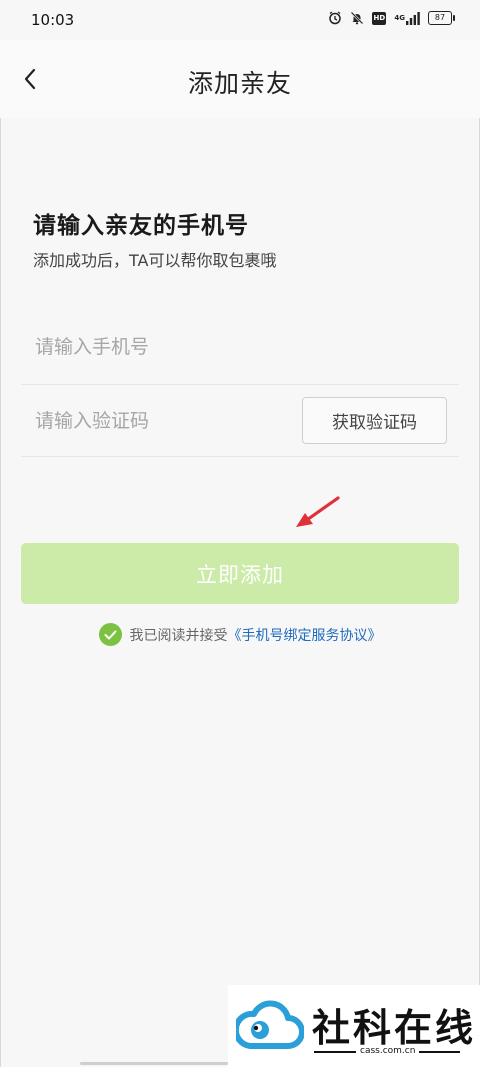 The width and height of the screenshot is (480, 1067). I want to click on verification-code-input, so click(165, 421).